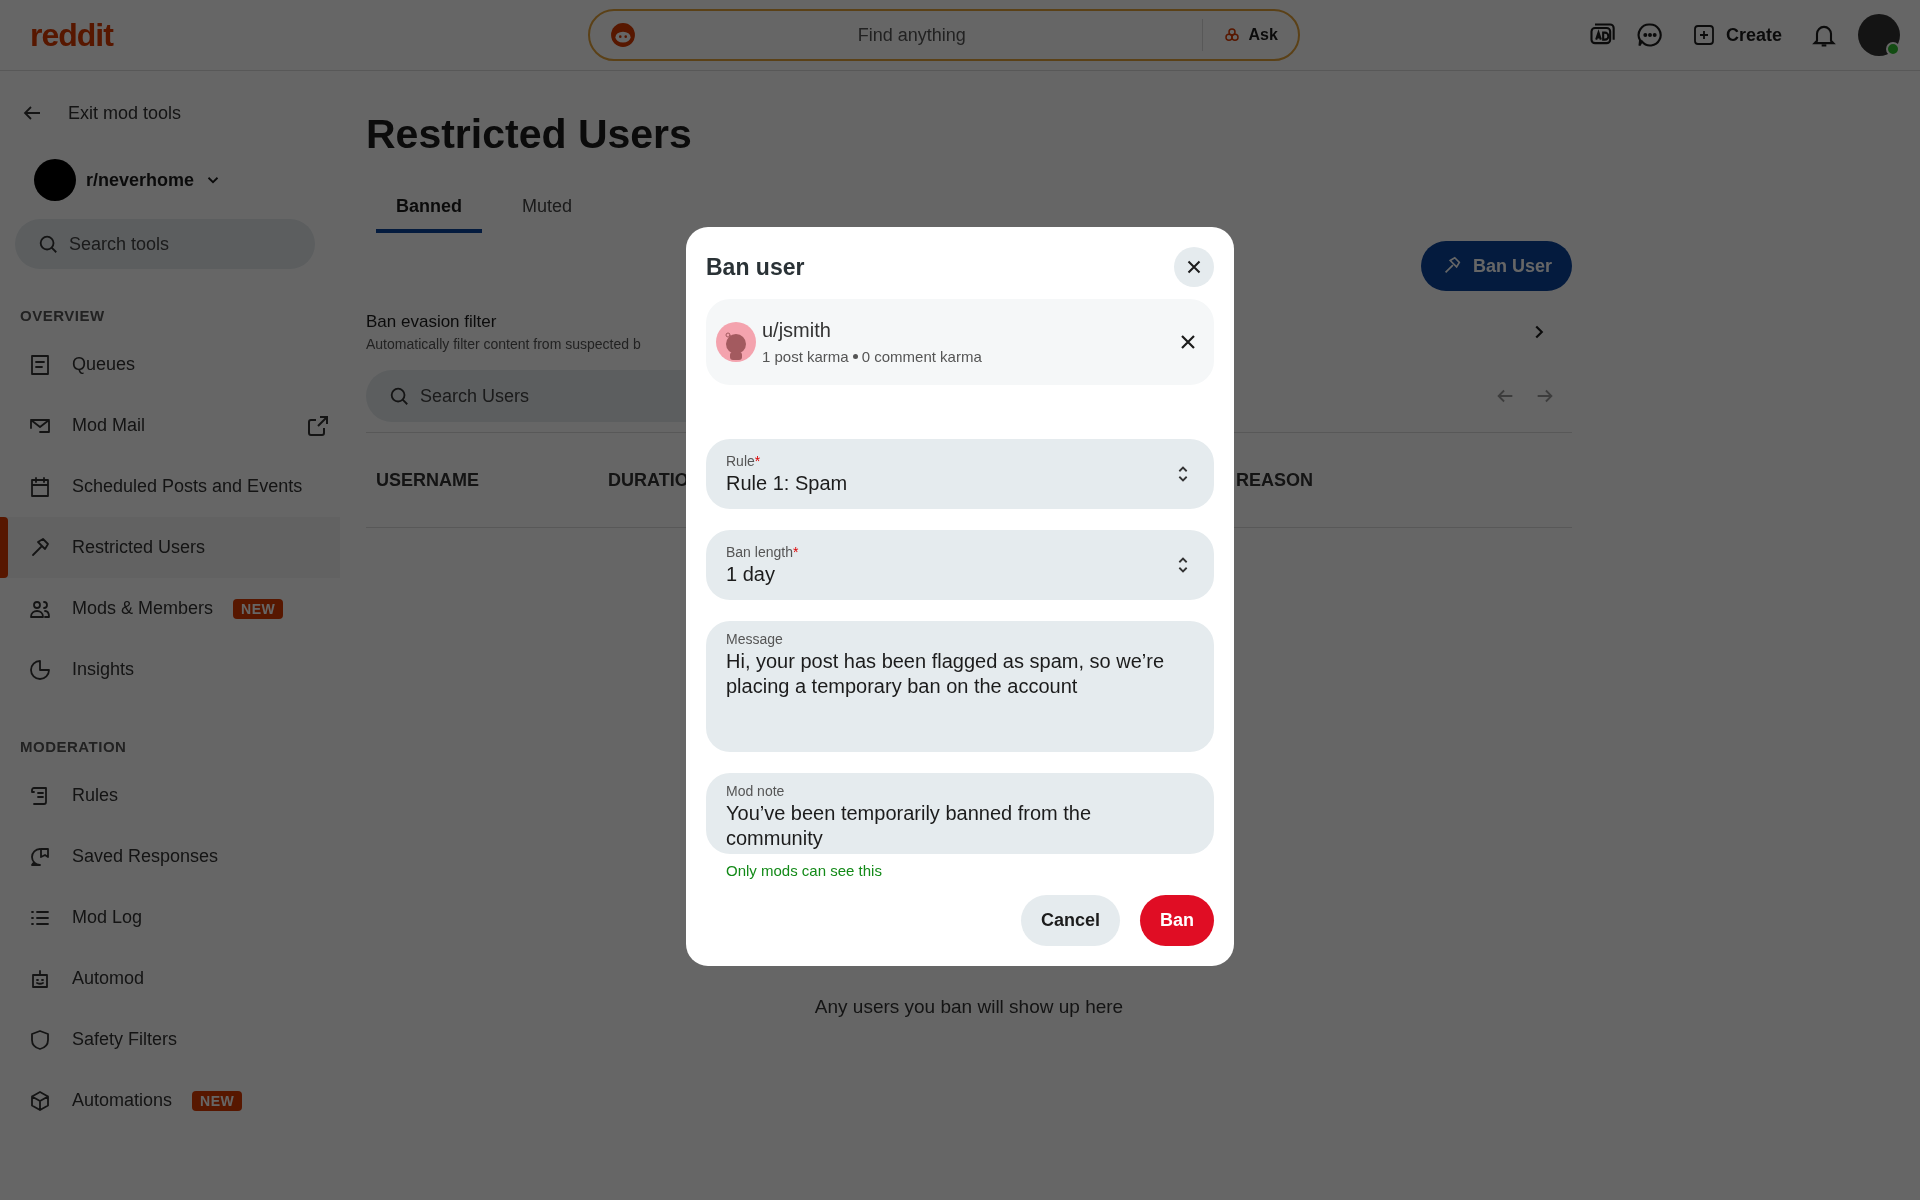  What do you see at coordinates (62, 315) in the screenshot?
I see `section-heading: OVERVIEW` at bounding box center [62, 315].